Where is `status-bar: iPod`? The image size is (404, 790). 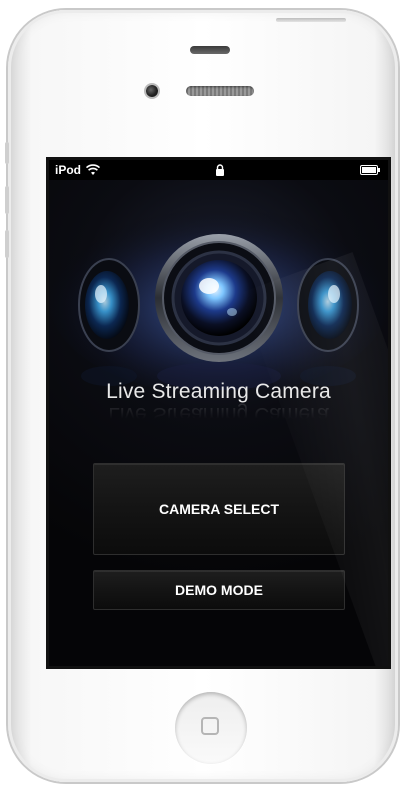 status-bar: iPod is located at coordinates (218, 170).